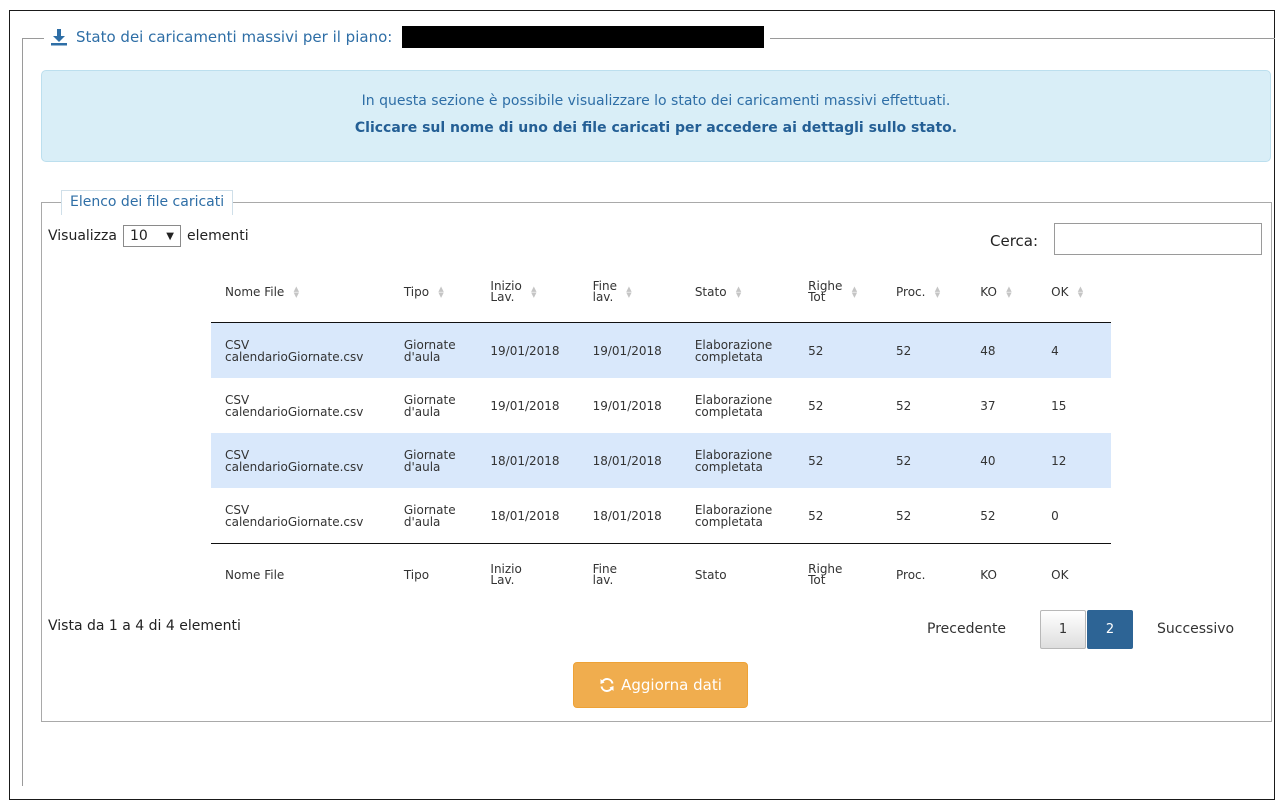  I want to click on pagination-next: Successivo, so click(1195, 629).